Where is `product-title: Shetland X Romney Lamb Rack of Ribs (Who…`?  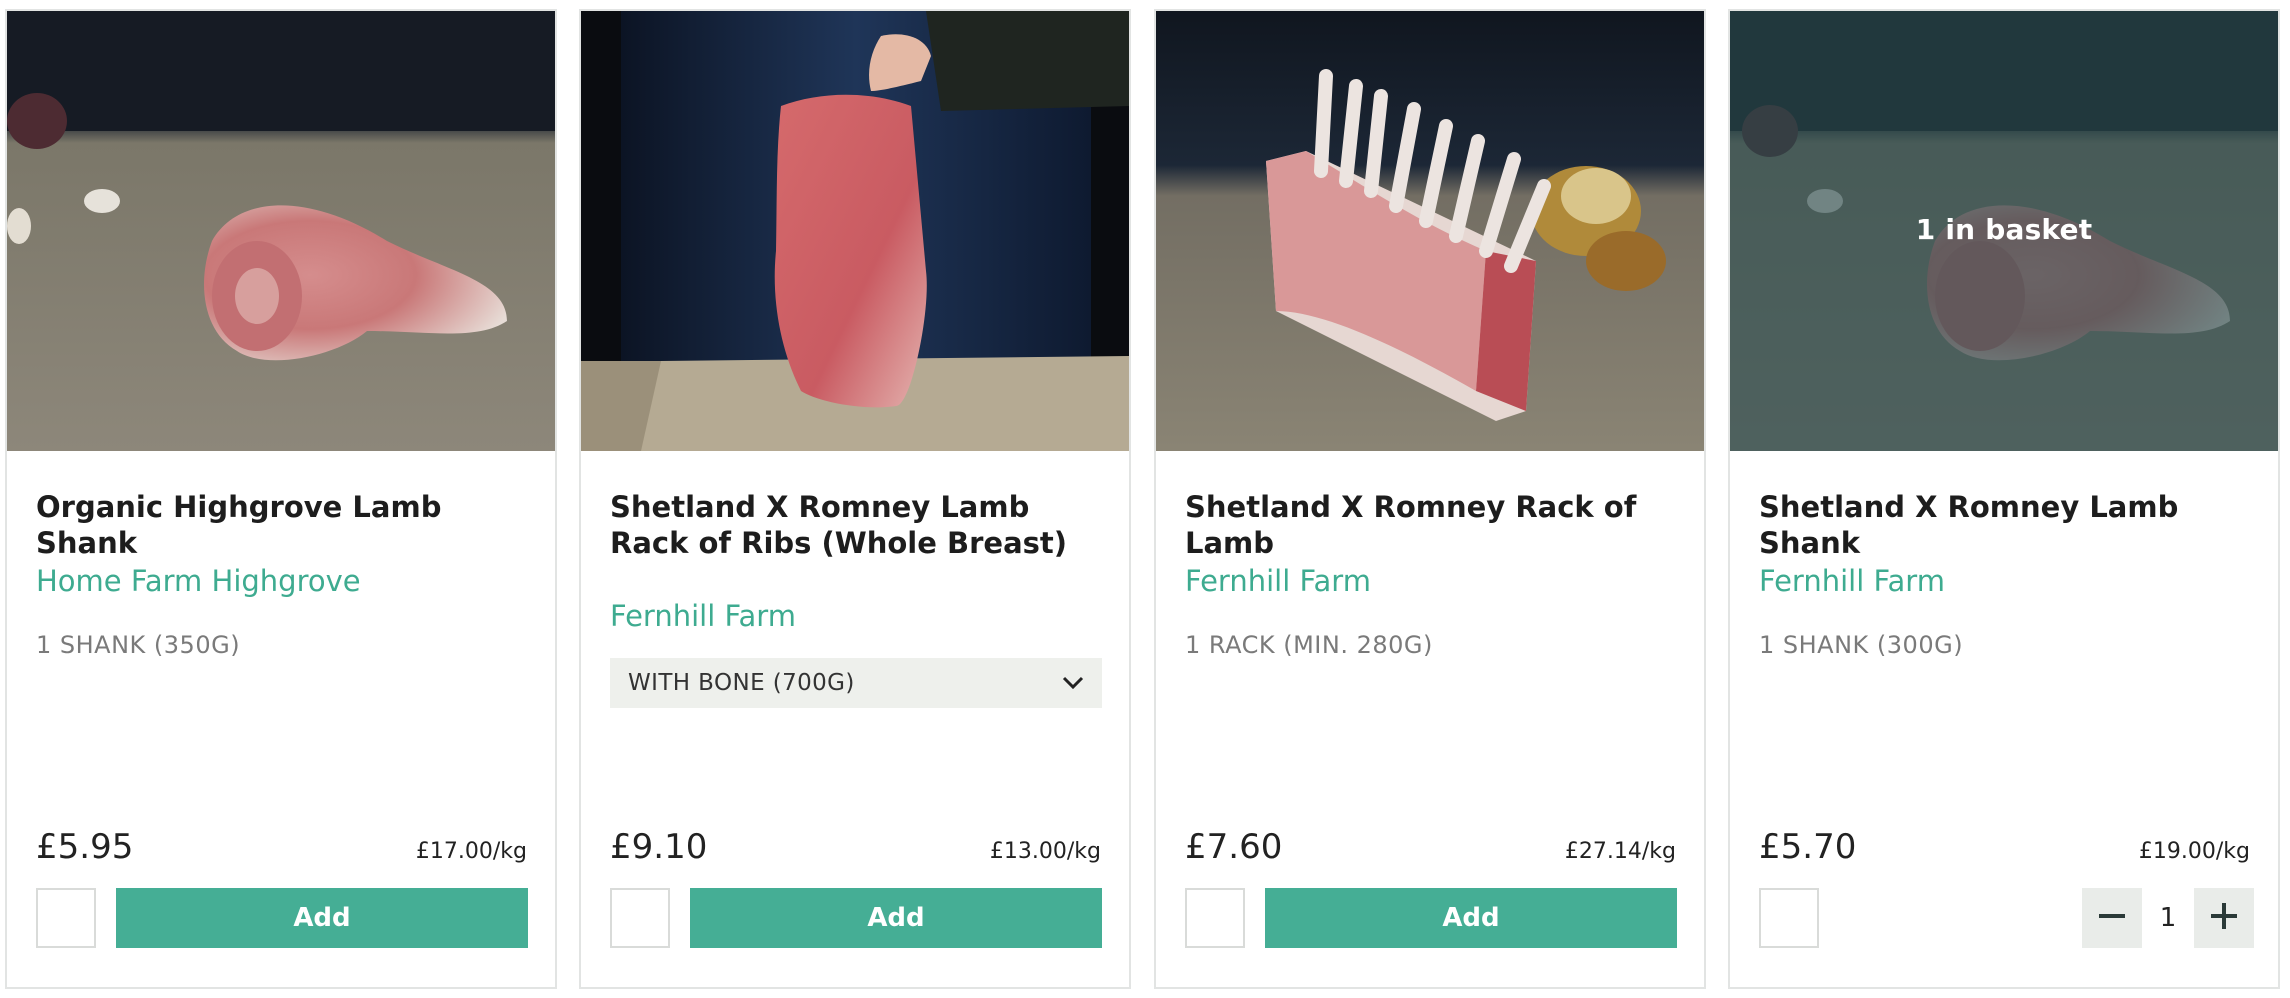 product-title: Shetland X Romney Lamb Rack of Ribs (Who… is located at coordinates (857, 525).